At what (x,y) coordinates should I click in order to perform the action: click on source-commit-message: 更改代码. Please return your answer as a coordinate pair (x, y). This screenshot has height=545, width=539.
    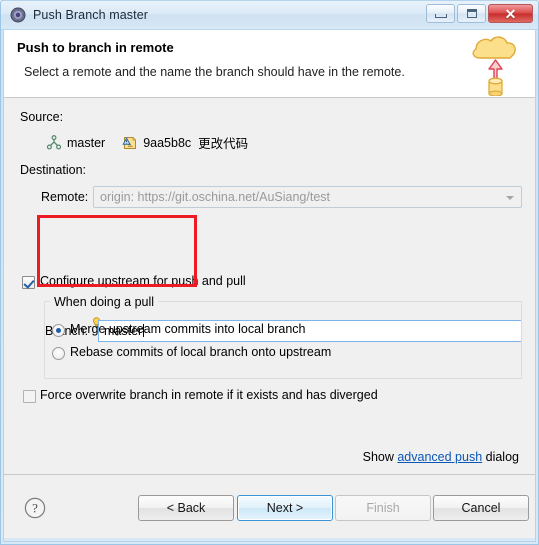
    Looking at the image, I should click on (223, 144).